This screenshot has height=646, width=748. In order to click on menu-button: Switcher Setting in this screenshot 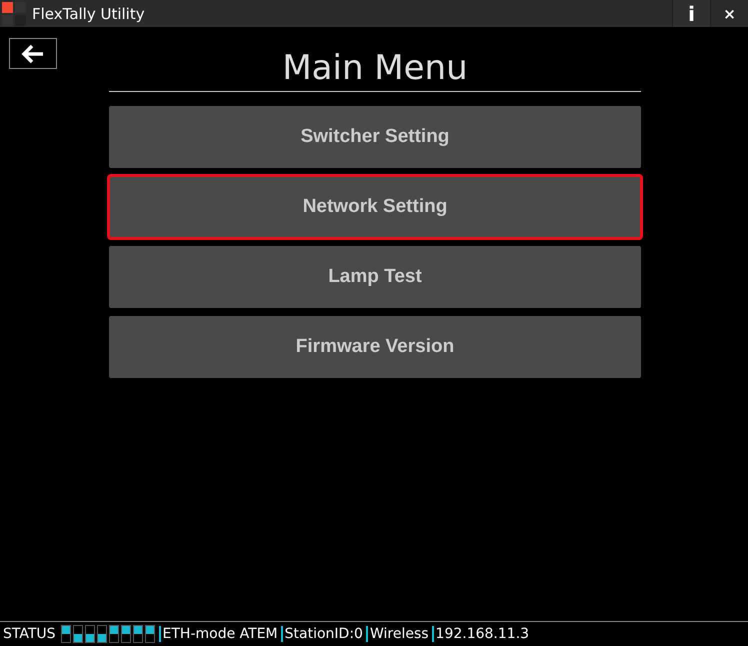, I will do `click(375, 137)`.